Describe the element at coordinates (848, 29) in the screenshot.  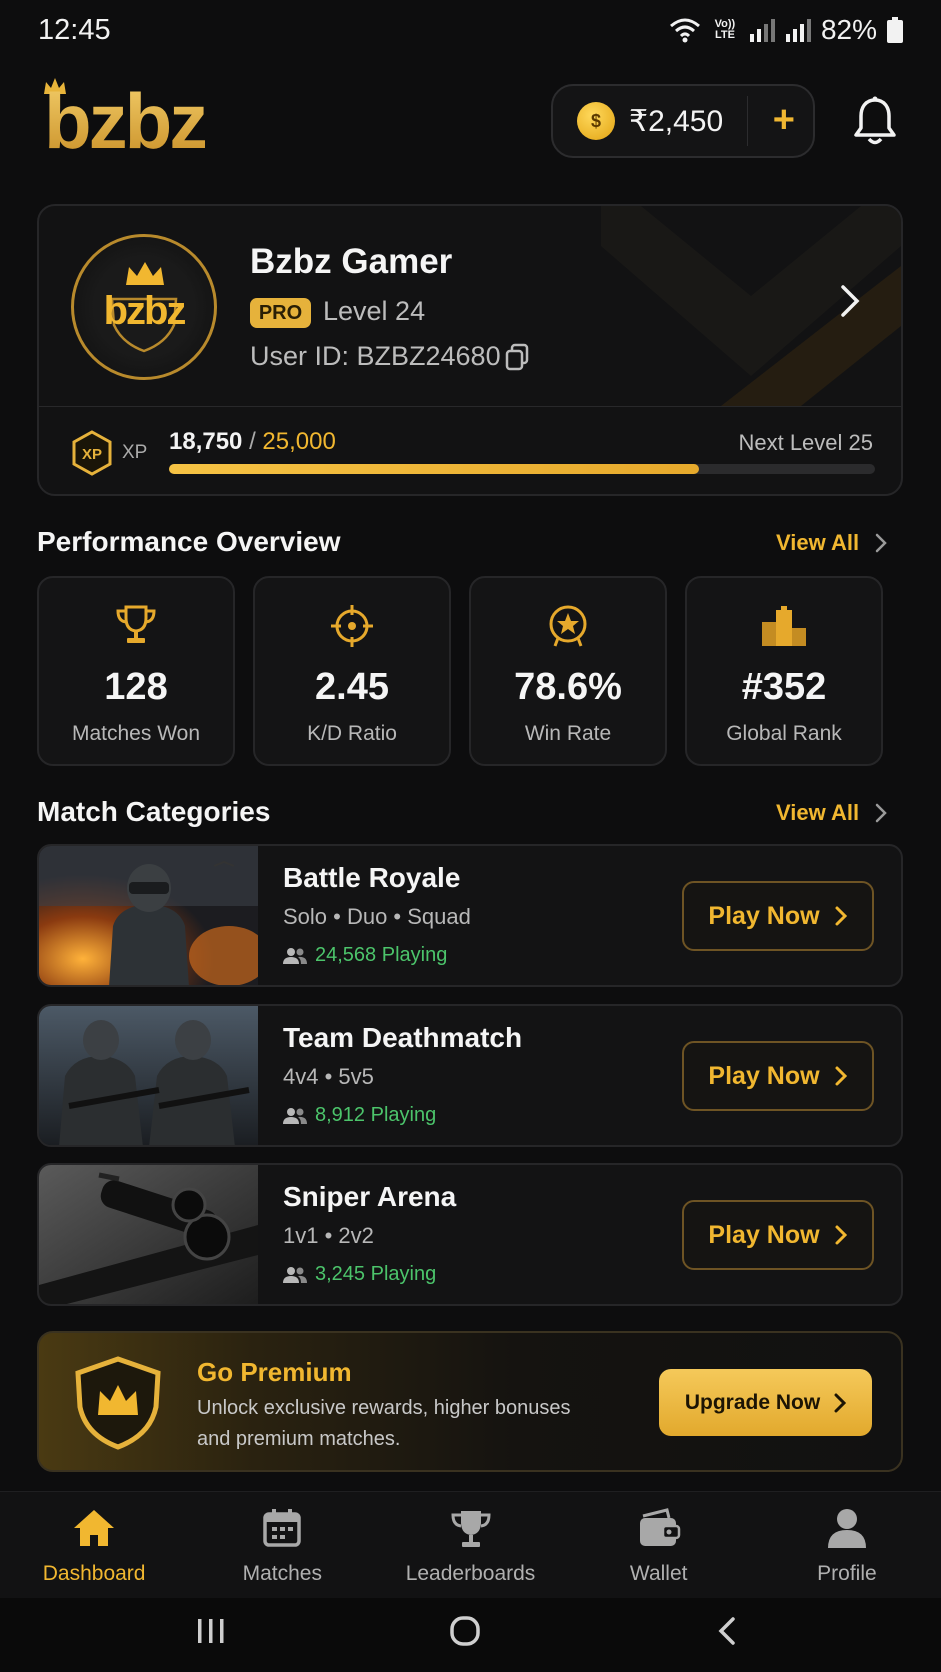
I see `battery-percent: 82%` at that location.